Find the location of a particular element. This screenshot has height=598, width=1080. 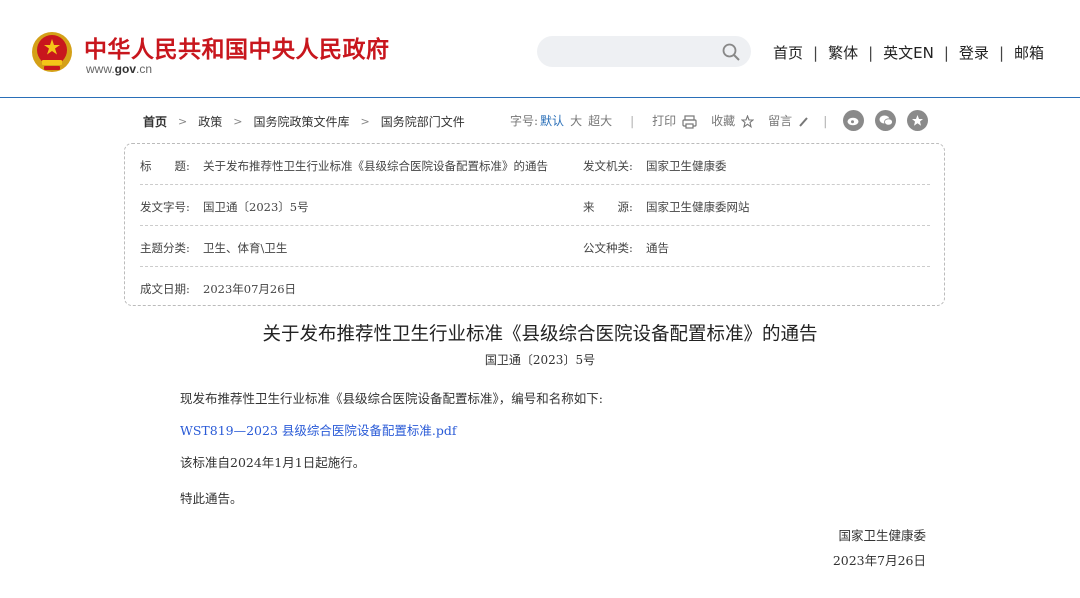

info-row: 发文字号: 国卫通〔2023〕5号 来 源: 国家卫生健康委网站 is located at coordinates (535, 205).